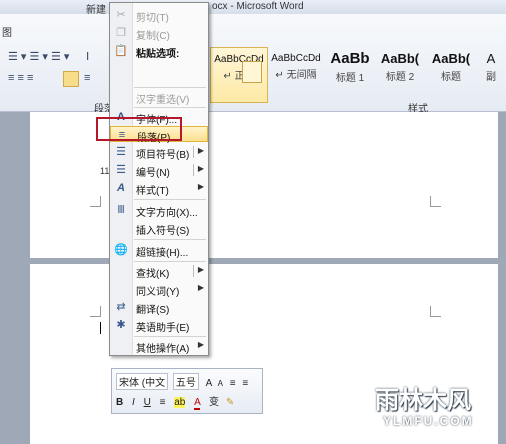 Image resolution: width=506 pixels, height=444 pixels. Describe the element at coordinates (163, 402) in the screenshot. I see `center-button: ≡` at that location.